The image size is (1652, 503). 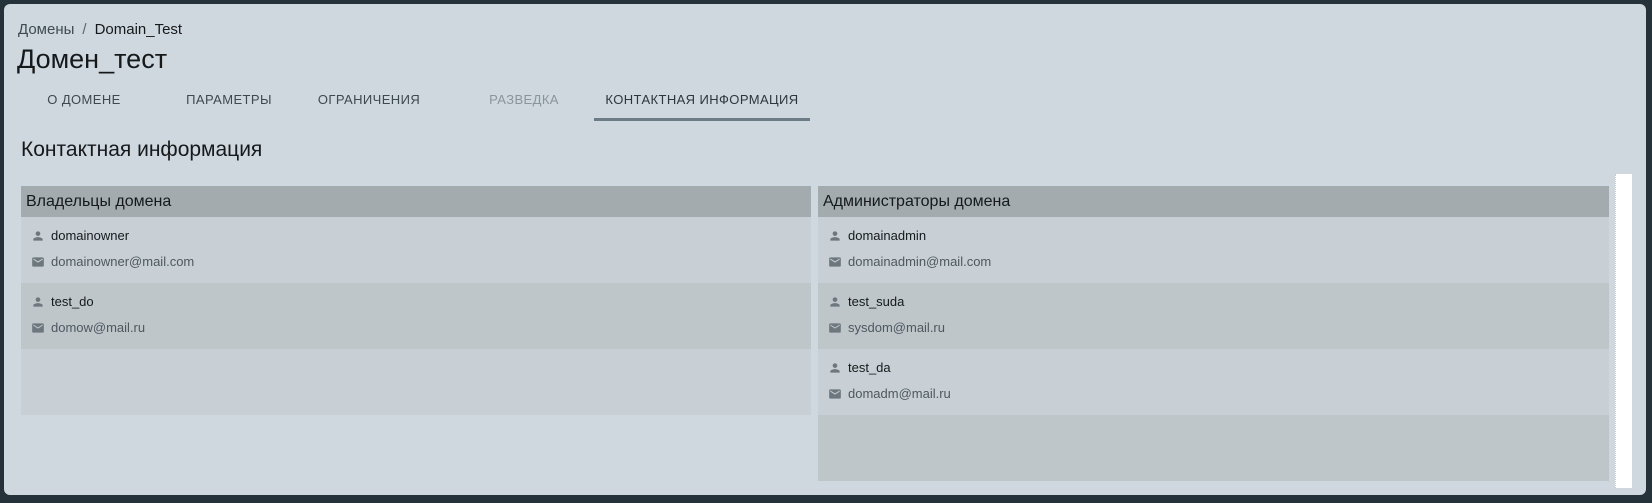 I want to click on tab-label: О ДОМЕНЕ, so click(x=84, y=99).